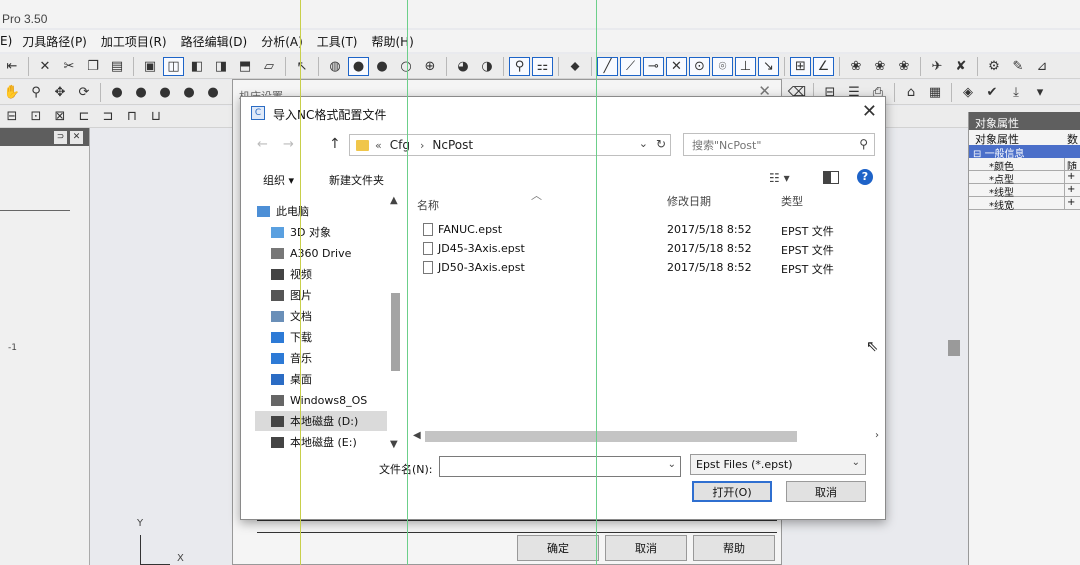 This screenshot has width=1080, height=565. I want to click on refresh-icon: ↻, so click(661, 144).